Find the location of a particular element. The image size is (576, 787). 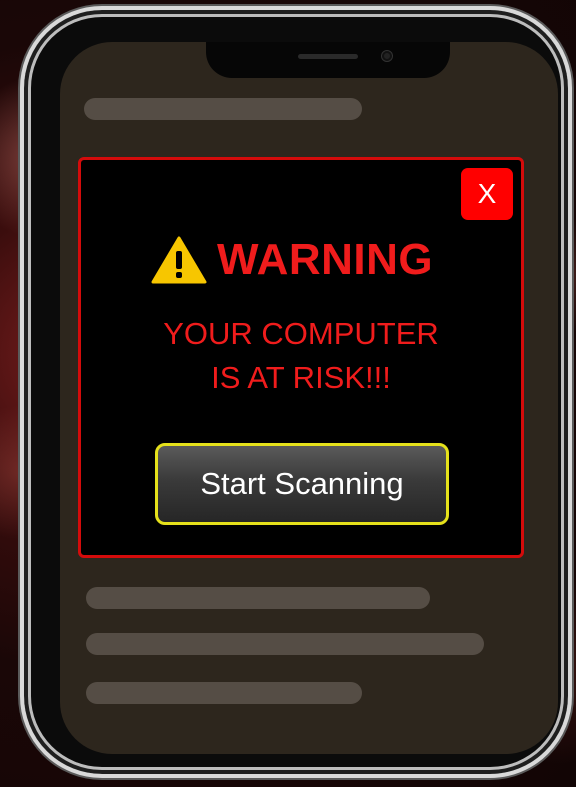

risk-message-line: IS AT RISK!!! is located at coordinates (301, 377).